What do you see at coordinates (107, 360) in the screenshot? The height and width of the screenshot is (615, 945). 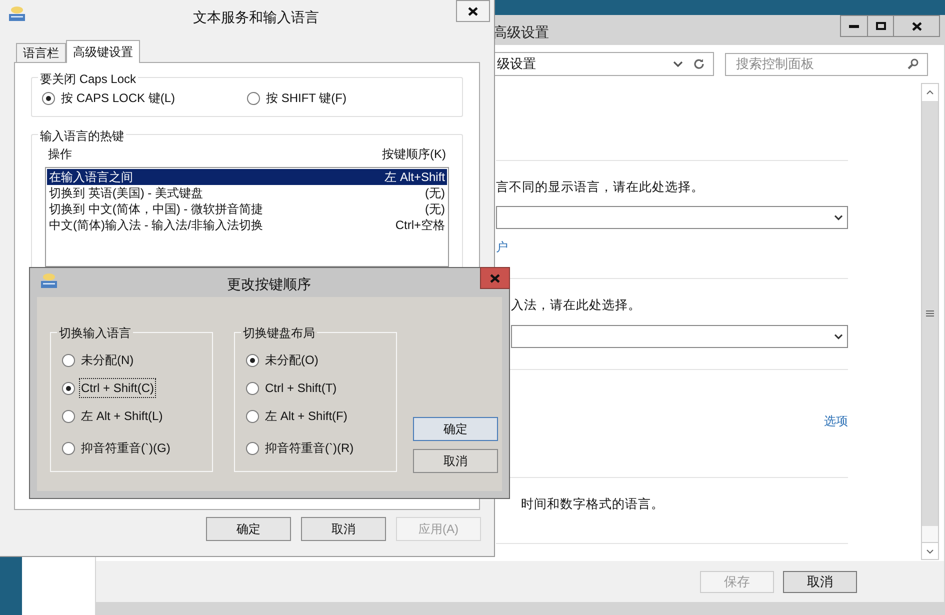 I see `radio-label: 未分配(N)` at bounding box center [107, 360].